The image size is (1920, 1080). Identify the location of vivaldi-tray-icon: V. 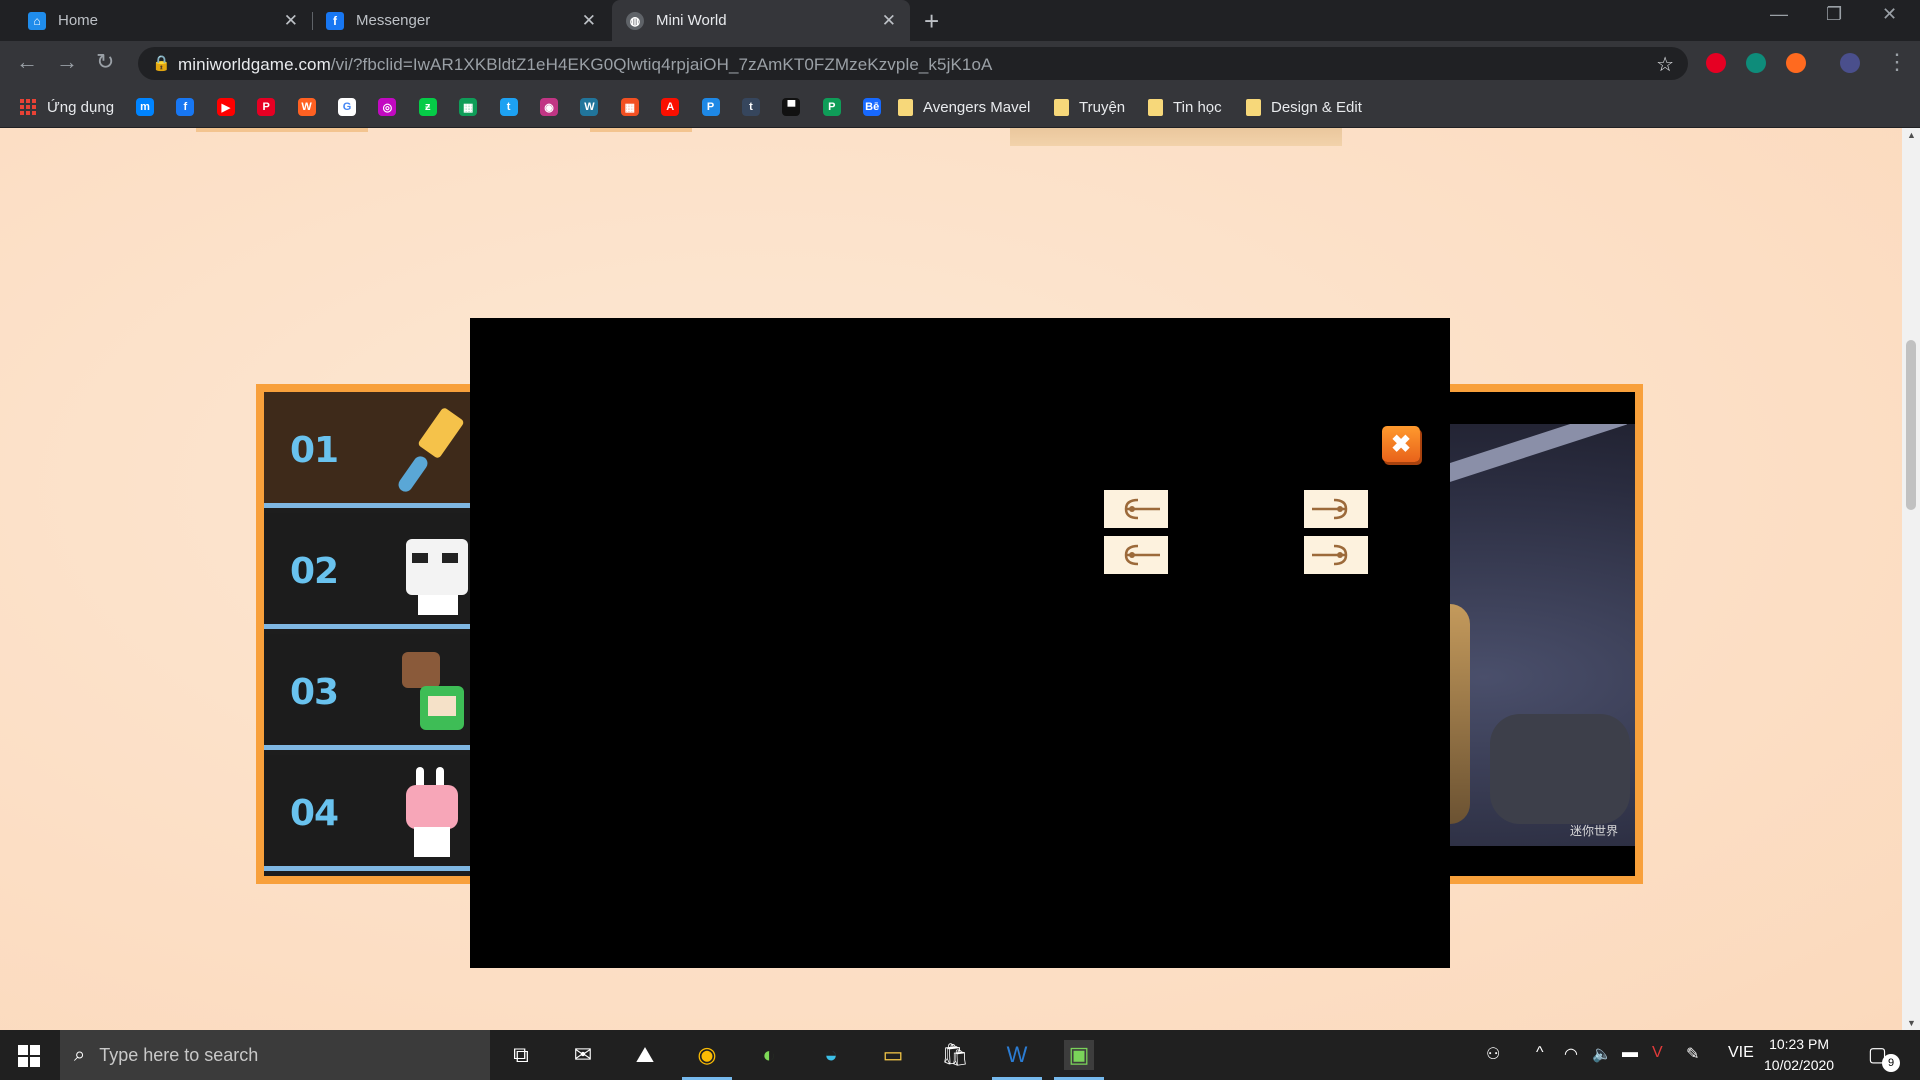
(1657, 1053).